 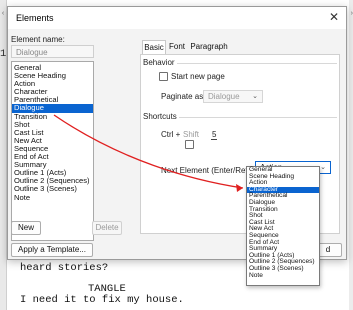 What do you see at coordinates (64, 268) in the screenshot?
I see `document-line: heard stories?` at bounding box center [64, 268].